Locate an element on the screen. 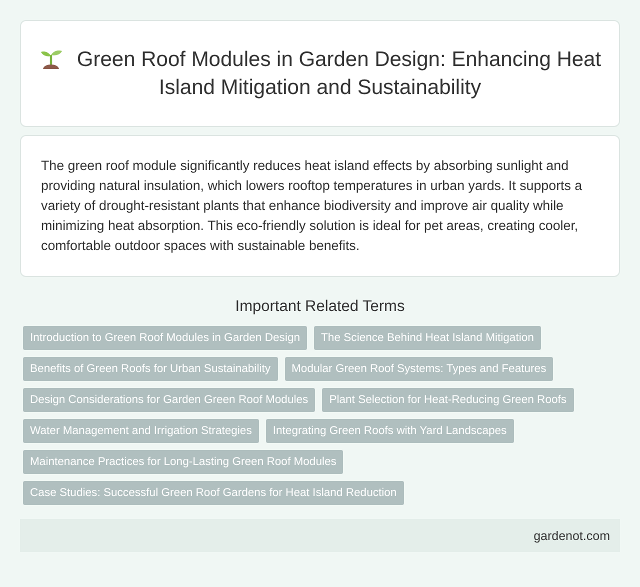  section-heading: Important Related Terms is located at coordinates (320, 307).